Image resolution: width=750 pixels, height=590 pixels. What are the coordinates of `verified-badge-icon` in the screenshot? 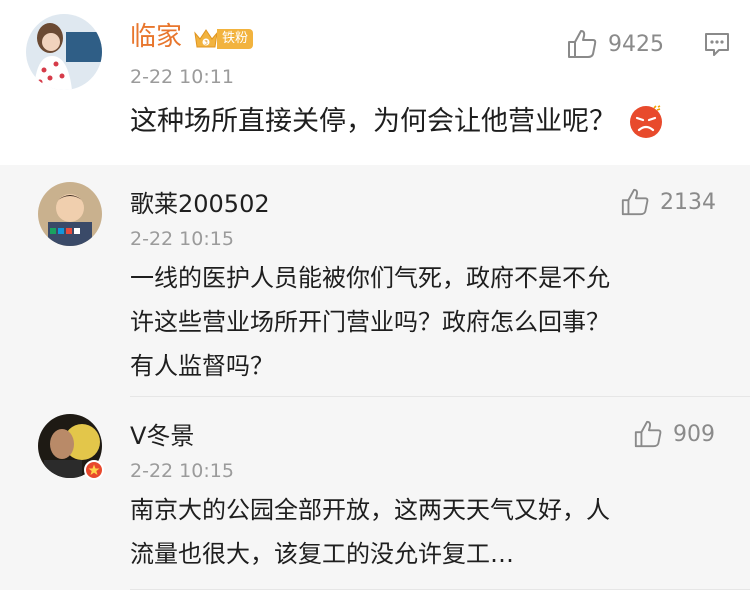 It's located at (94, 472).